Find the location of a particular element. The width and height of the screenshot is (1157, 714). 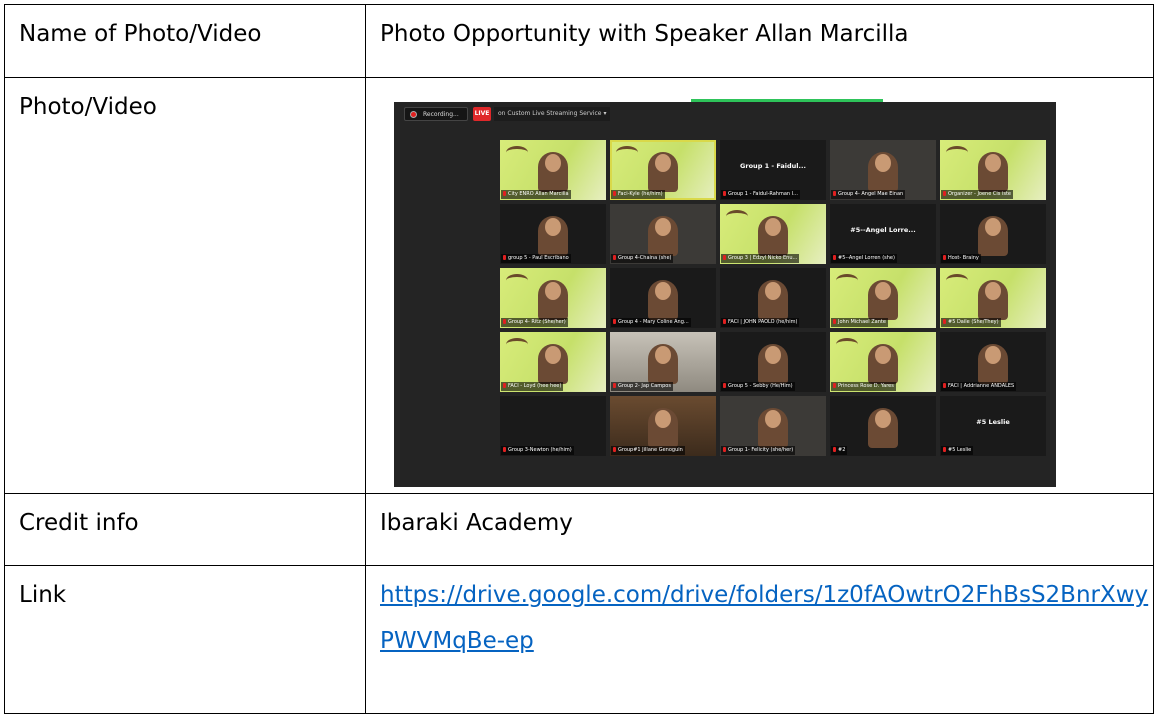

live-badge: LIVE is located at coordinates (482, 114).